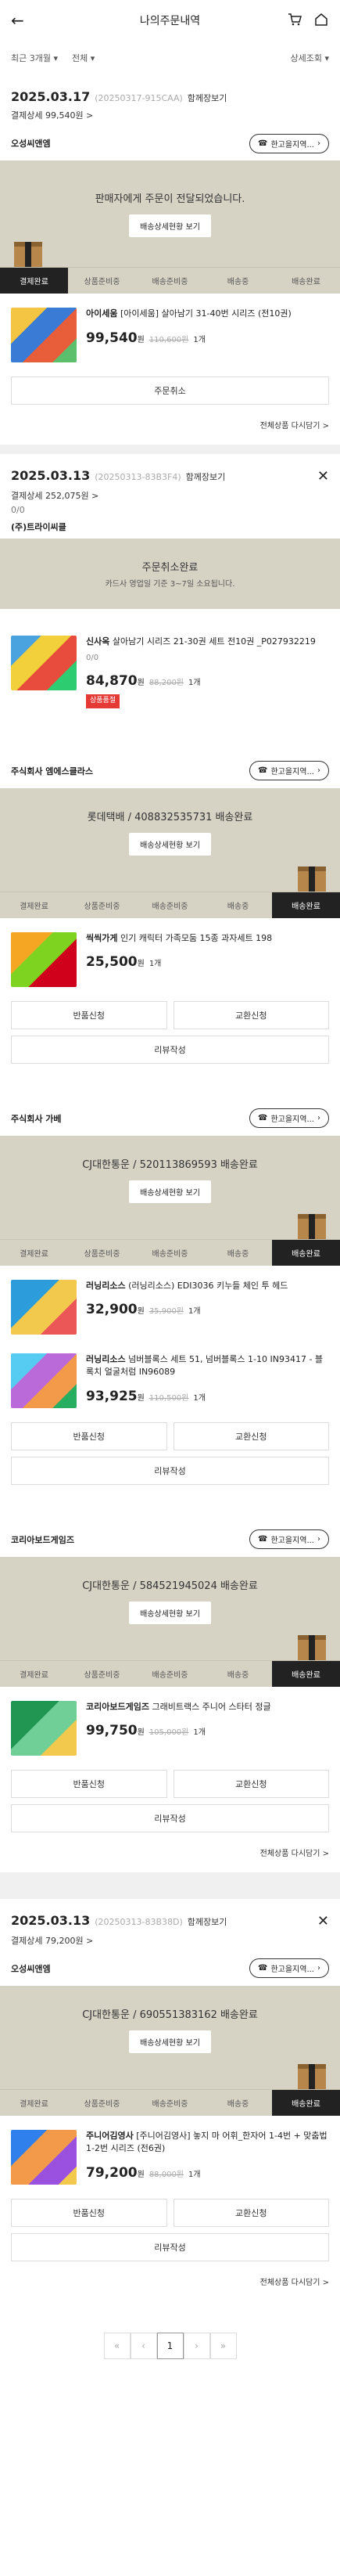  Describe the element at coordinates (51, 96) in the screenshot. I see `order-date: 2025.03.17` at that location.